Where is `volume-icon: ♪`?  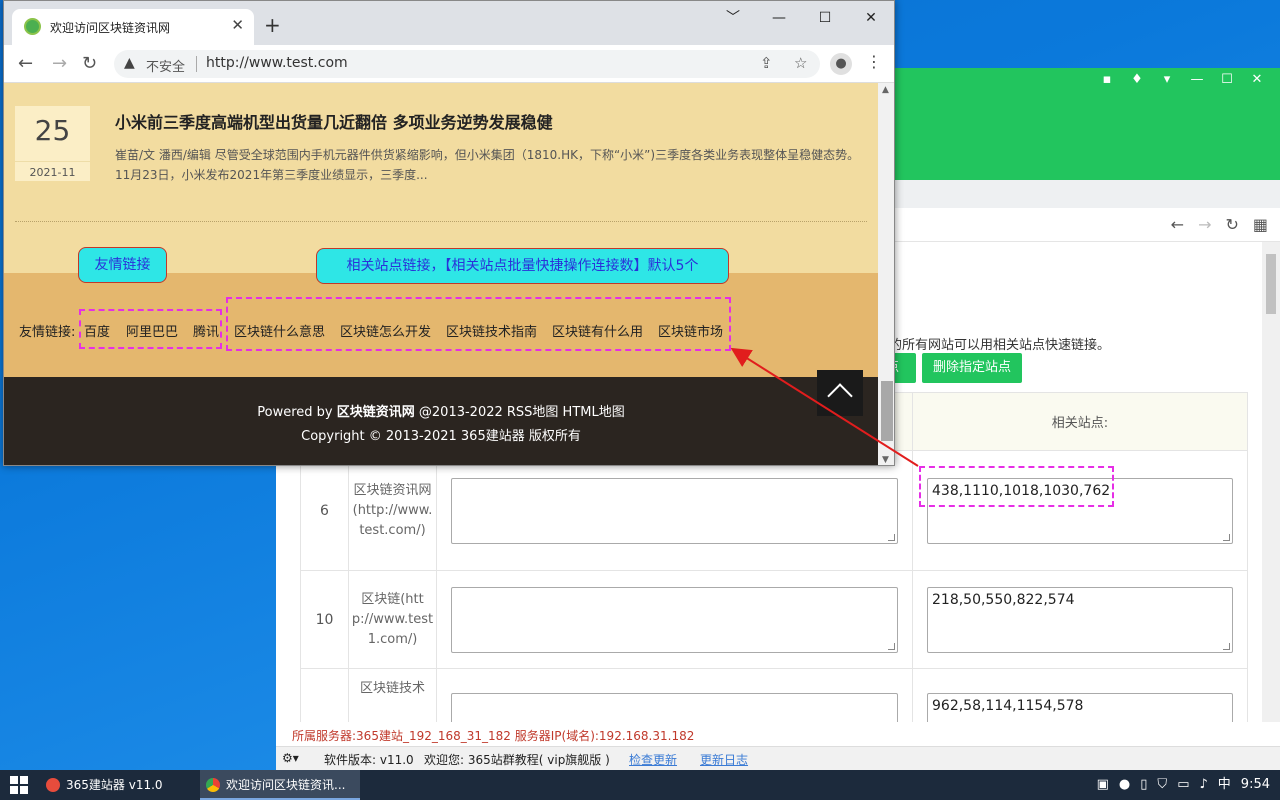
volume-icon: ♪ is located at coordinates (1203, 785).